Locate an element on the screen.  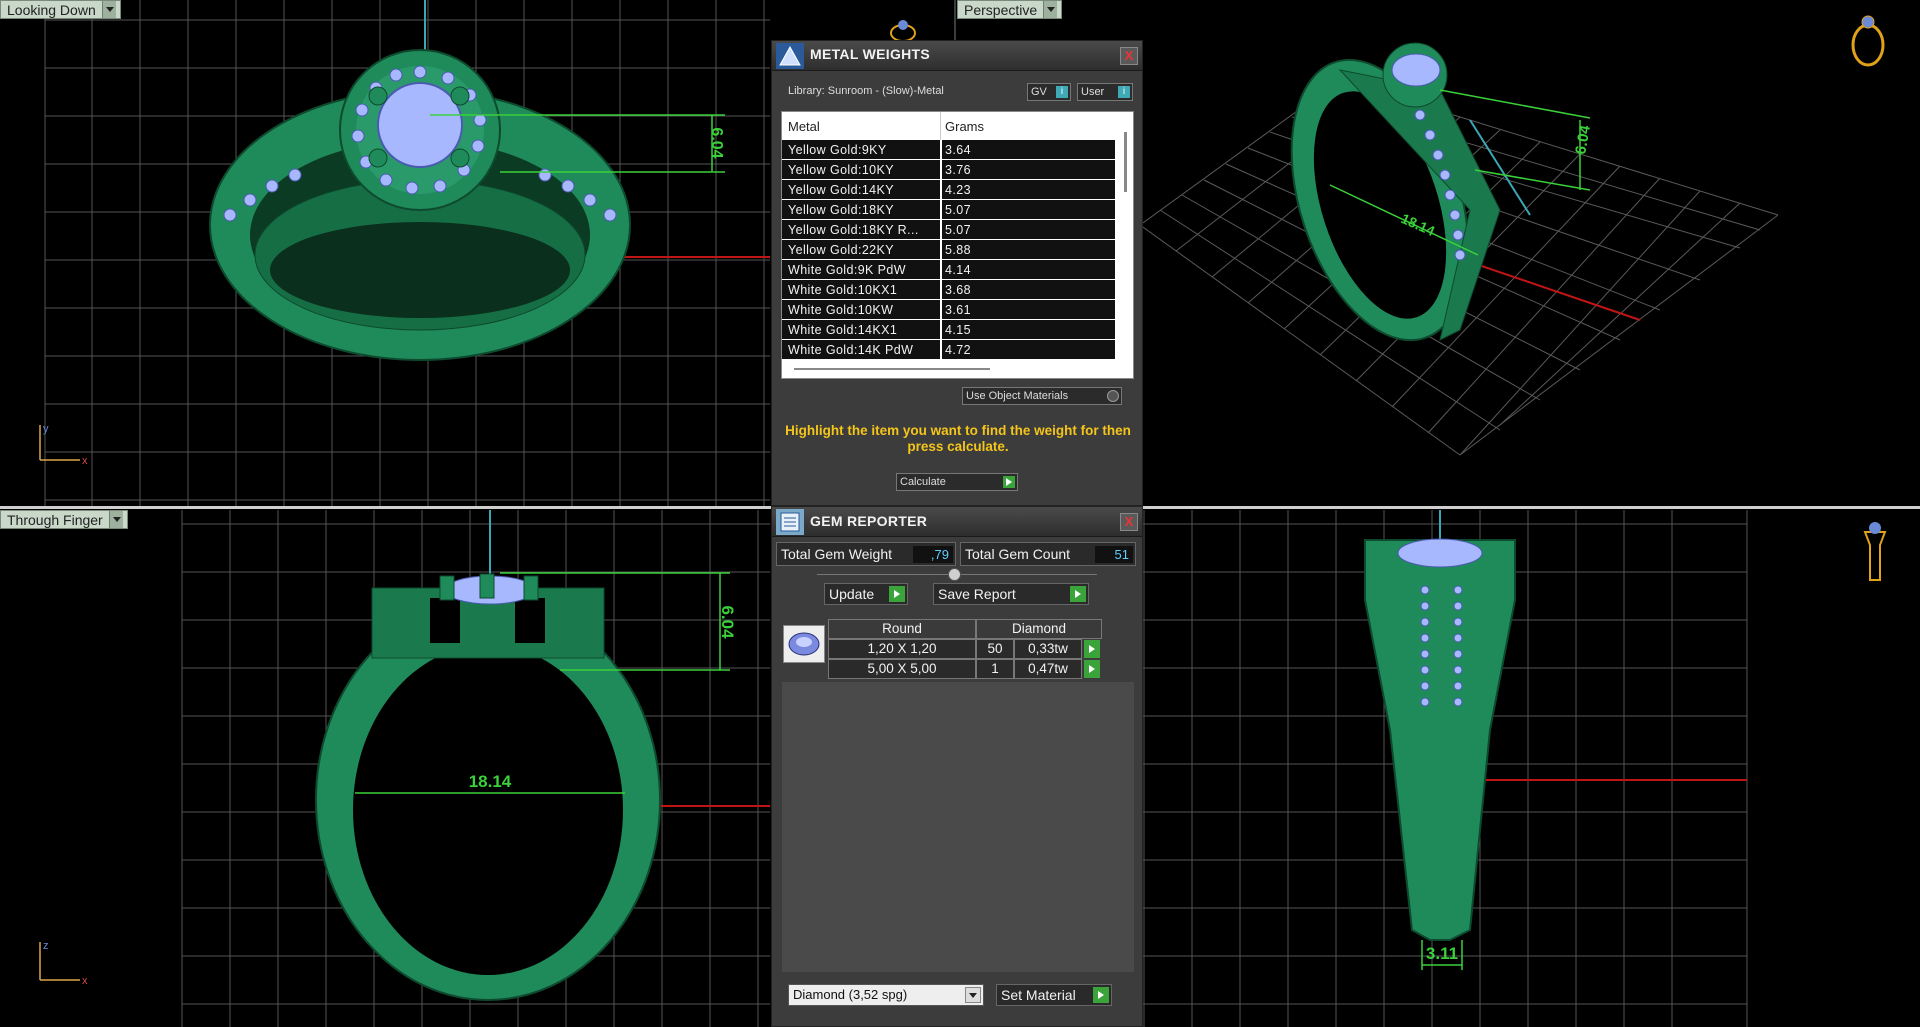
metal-grams: 4.23 is located at coordinates (958, 190).